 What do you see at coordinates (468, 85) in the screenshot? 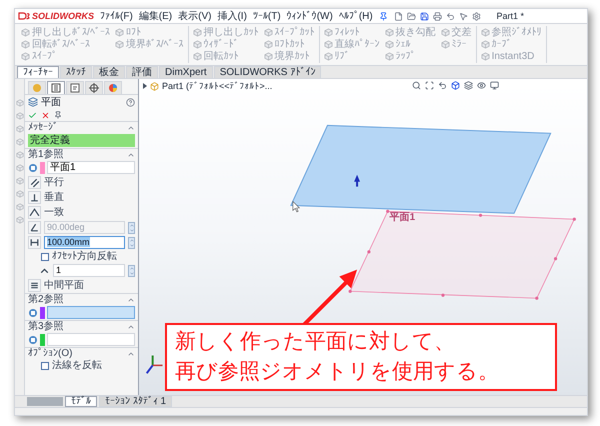
I see `display-style-icon` at bounding box center [468, 85].